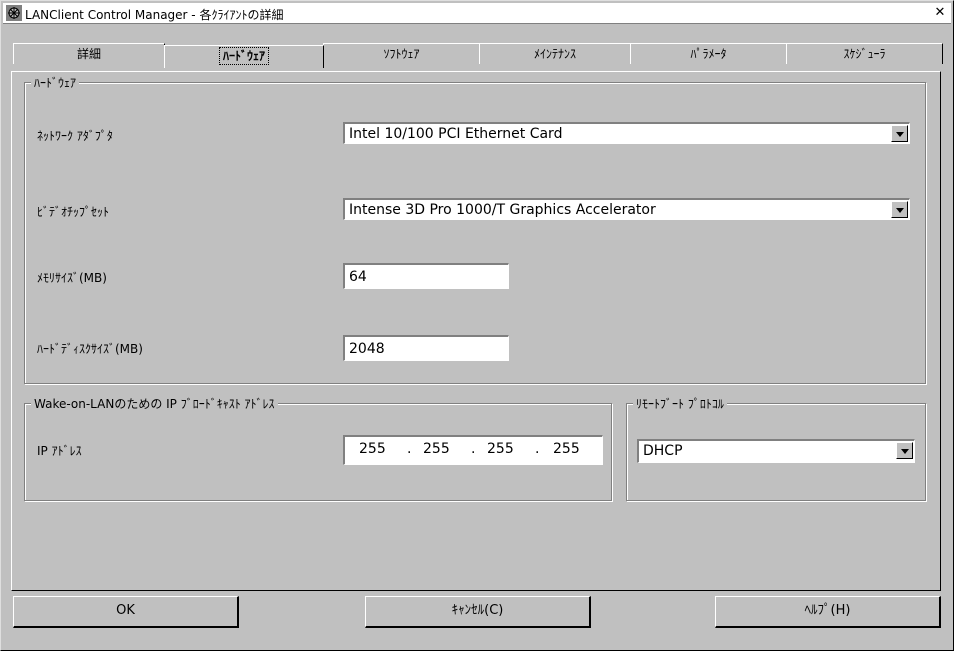 The height and width of the screenshot is (651, 954). What do you see at coordinates (75, 136) in the screenshot?
I see `network-adapter-label: ﾈｯﾄﾜｰｸ ｱﾀﾞﾌﾟﾀ` at bounding box center [75, 136].